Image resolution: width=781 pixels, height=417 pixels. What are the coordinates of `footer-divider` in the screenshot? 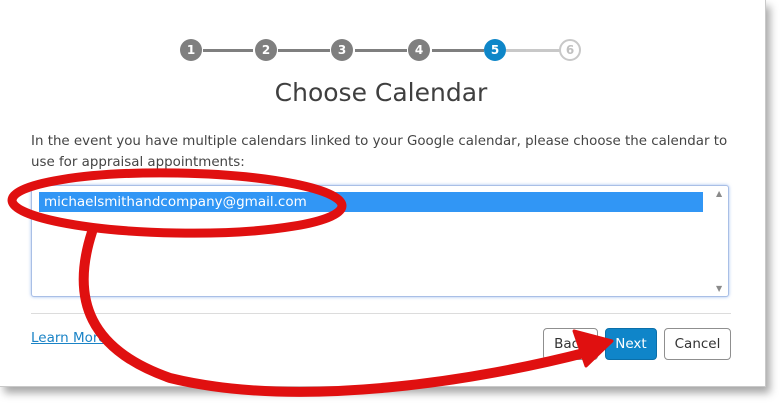 It's located at (381, 313).